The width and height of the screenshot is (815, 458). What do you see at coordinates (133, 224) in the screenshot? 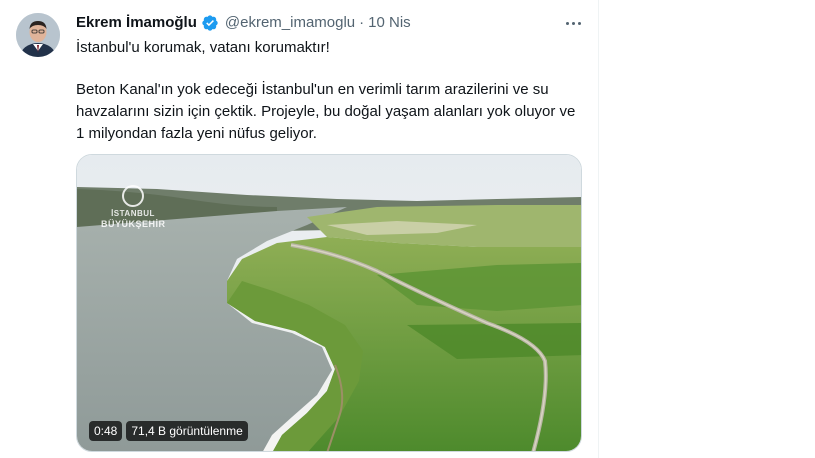
I see `watermark-line-2: BÜYÜKŞEHİR` at bounding box center [133, 224].